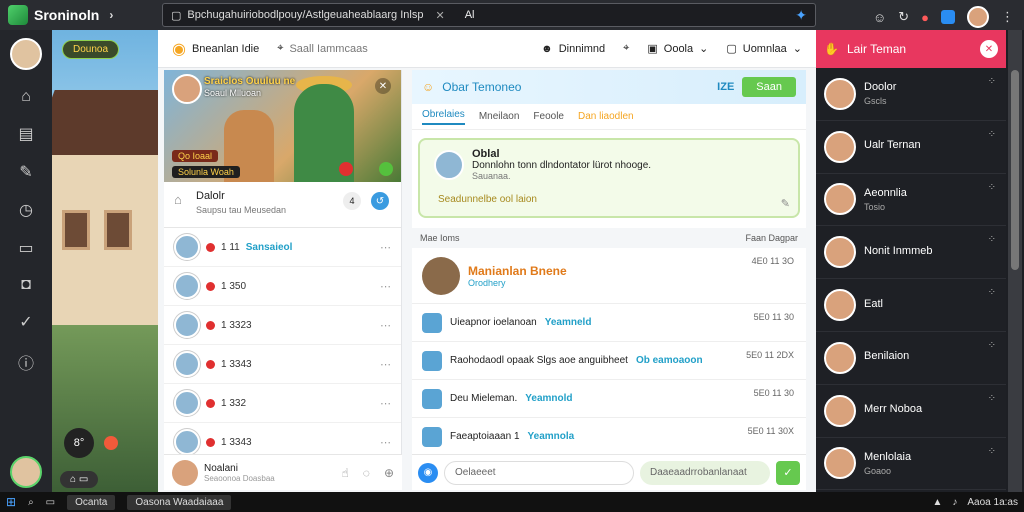 The width and height of the screenshot is (1024, 512). I want to click on scrollbar, so click(1015, 261).